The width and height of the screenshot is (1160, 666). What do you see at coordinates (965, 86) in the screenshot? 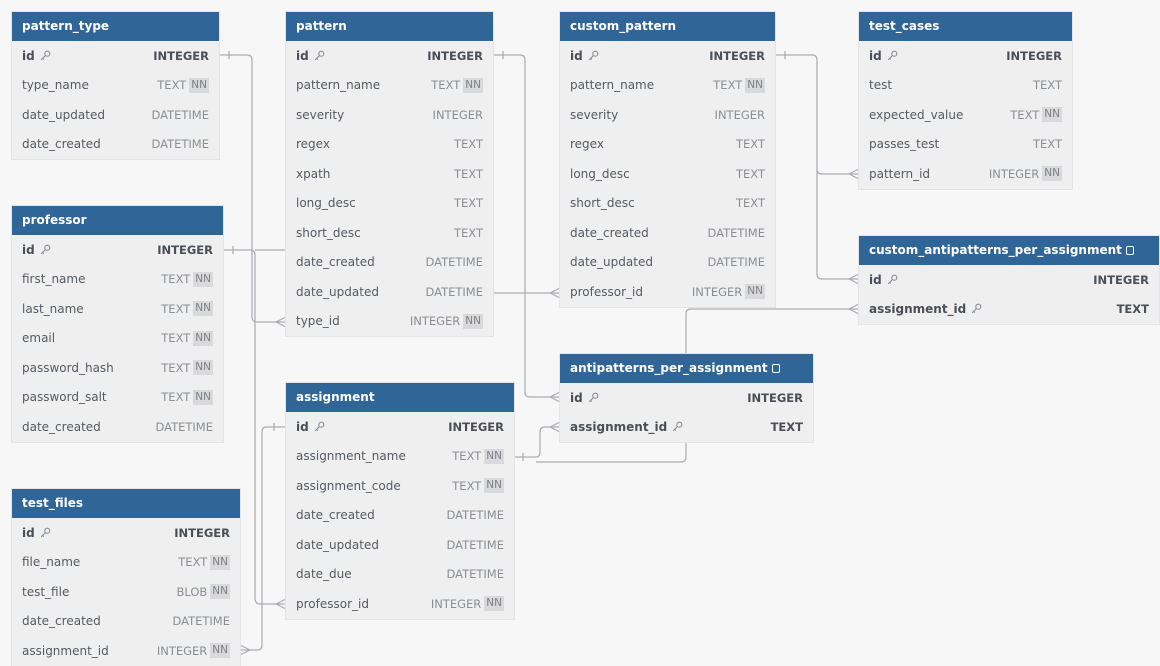
I see `field-row-test: test TEXT` at bounding box center [965, 86].